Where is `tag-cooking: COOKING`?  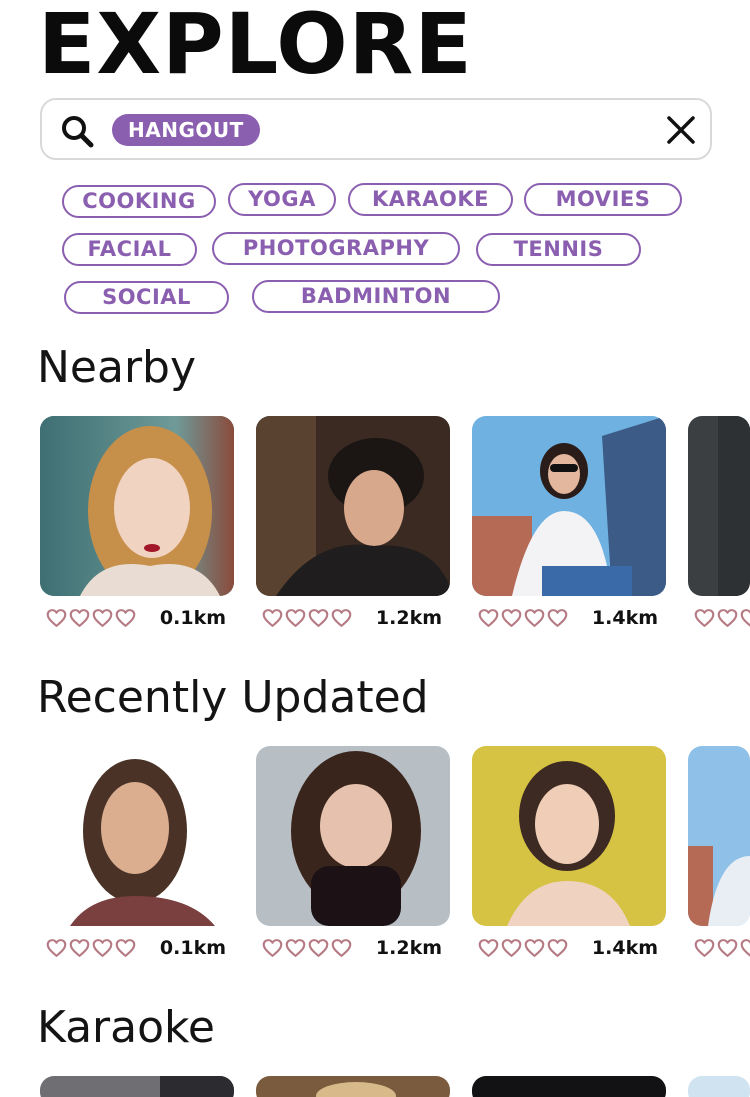 tag-cooking: COOKING is located at coordinates (139, 201).